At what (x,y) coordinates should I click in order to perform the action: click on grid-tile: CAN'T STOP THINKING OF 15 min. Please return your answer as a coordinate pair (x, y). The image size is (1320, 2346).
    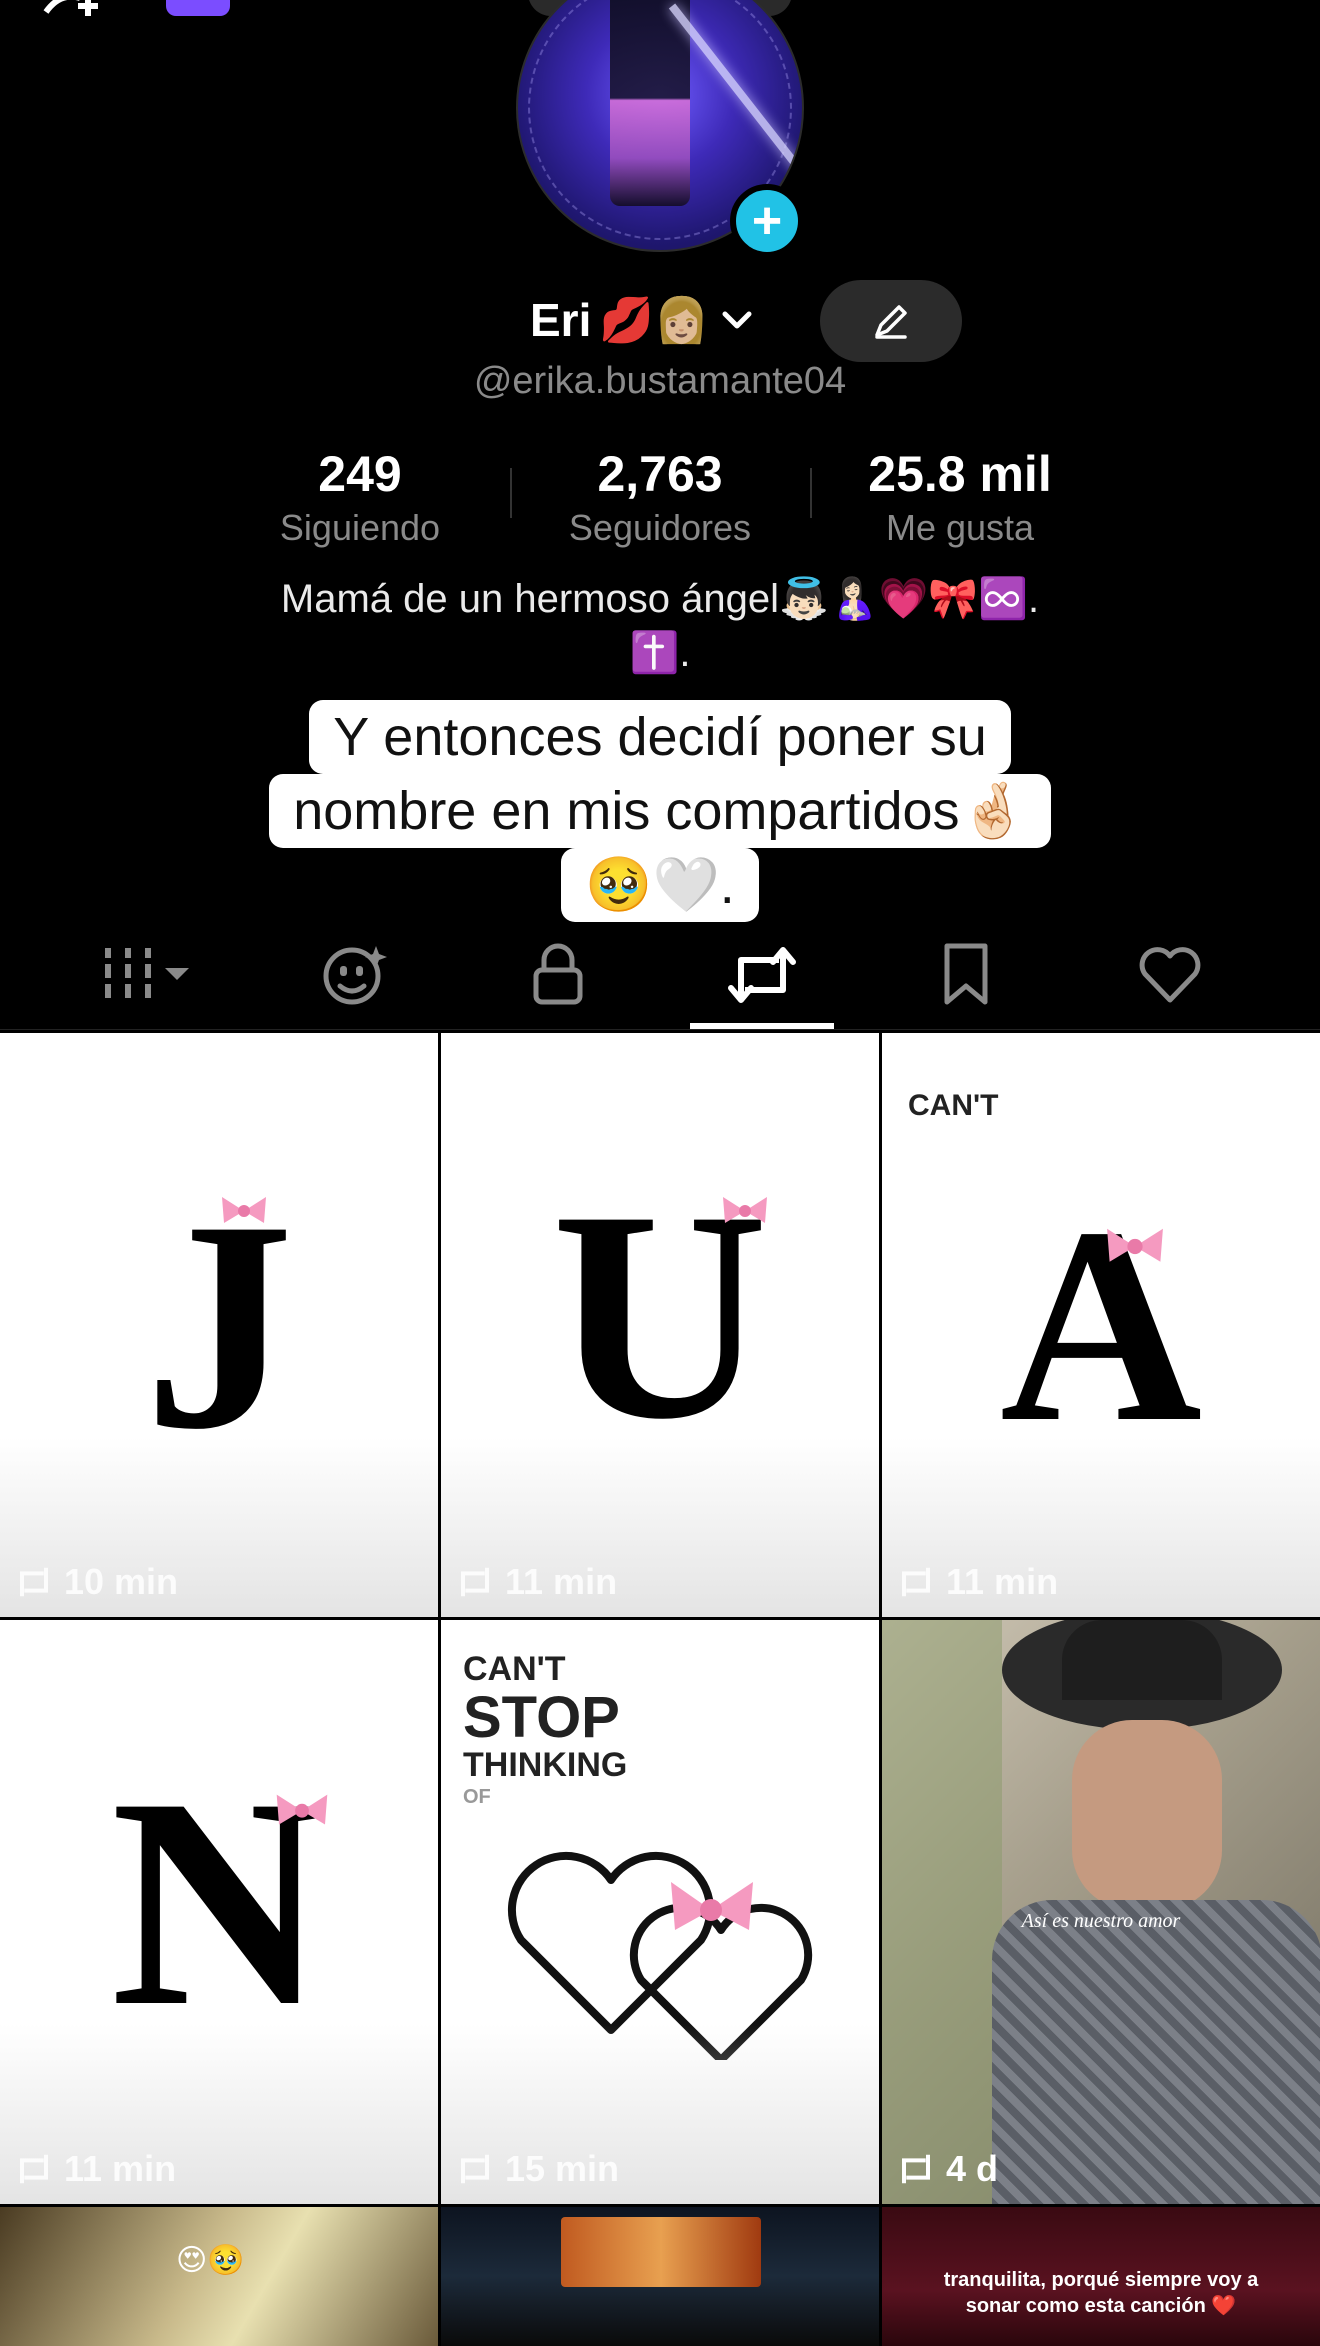
    Looking at the image, I should click on (660, 1912).